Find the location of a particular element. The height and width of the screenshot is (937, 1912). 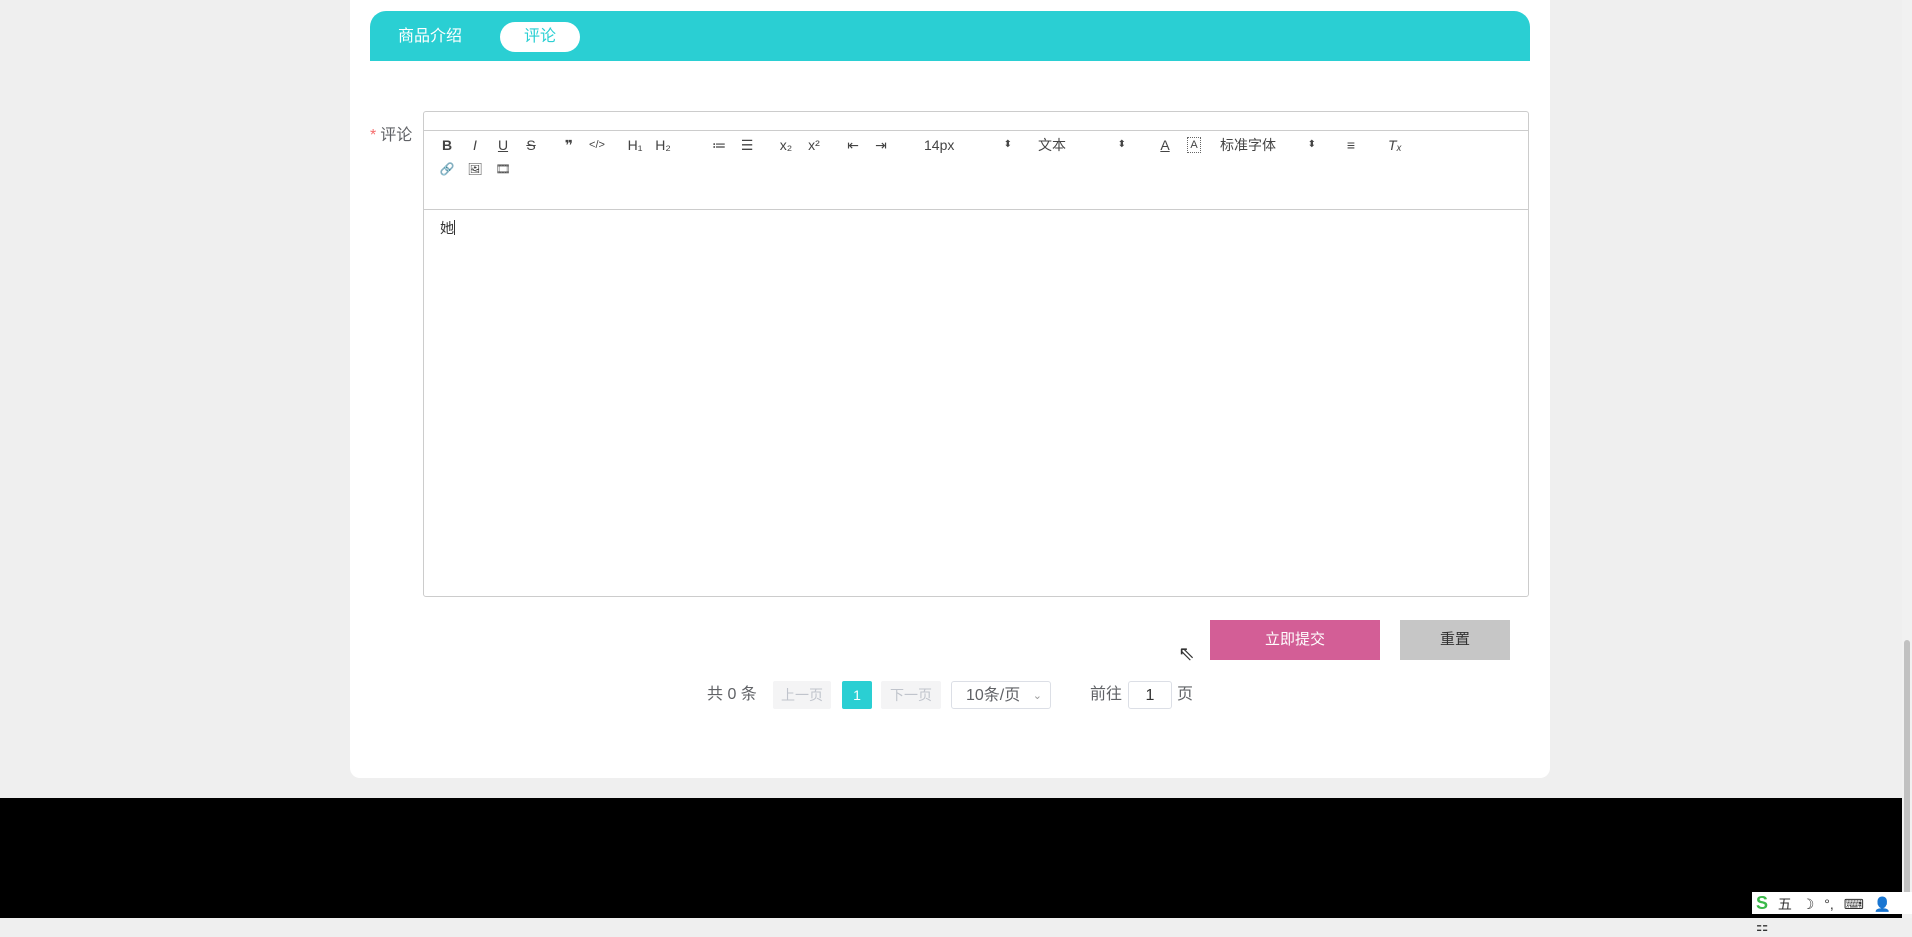

ime-mode: 五 is located at coordinates (1785, 904).